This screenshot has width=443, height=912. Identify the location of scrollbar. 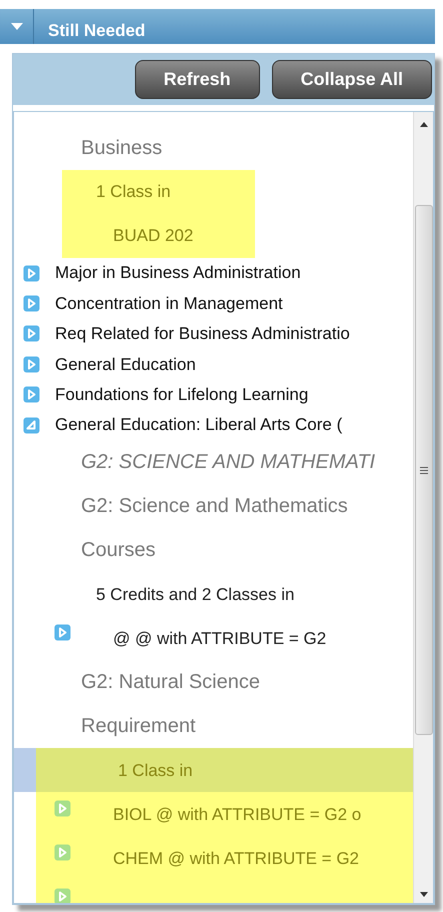
(423, 507).